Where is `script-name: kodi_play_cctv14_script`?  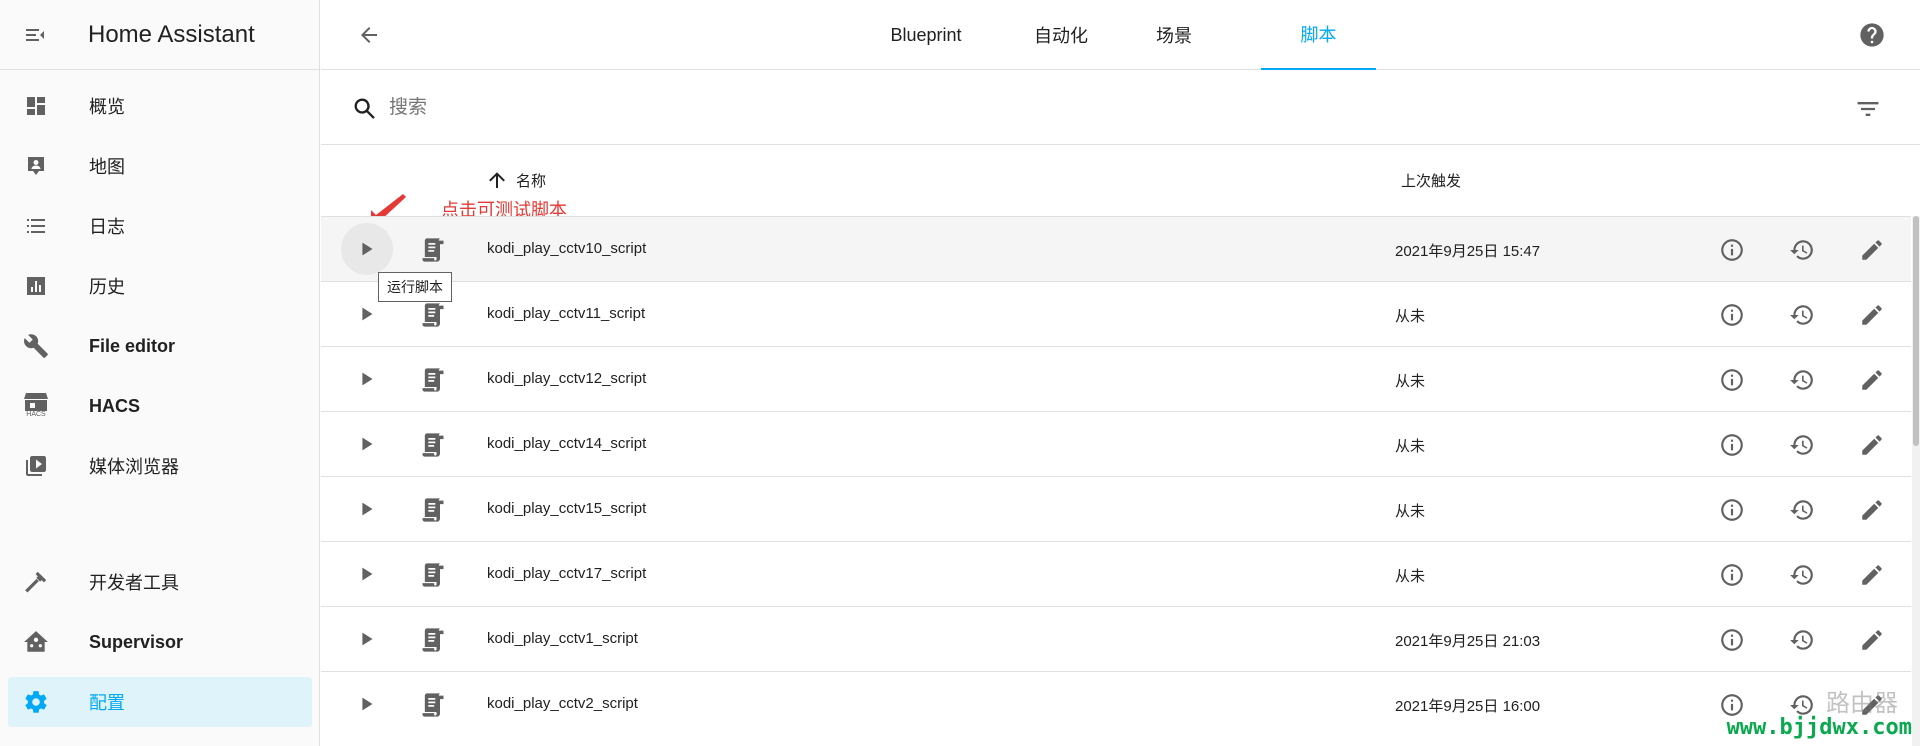
script-name: kodi_play_cctv14_script is located at coordinates (566, 443).